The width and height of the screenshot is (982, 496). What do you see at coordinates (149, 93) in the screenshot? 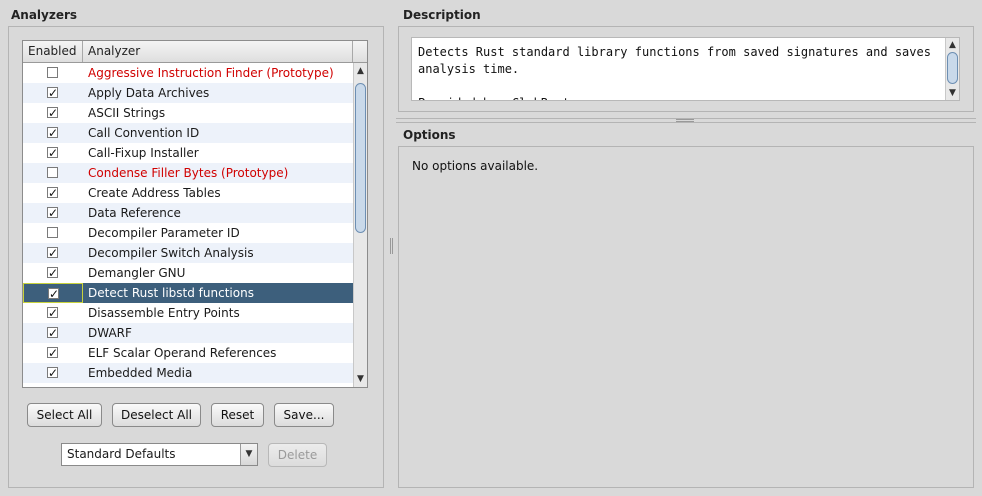
I see `analyzer-name: Apply Data Archives` at bounding box center [149, 93].